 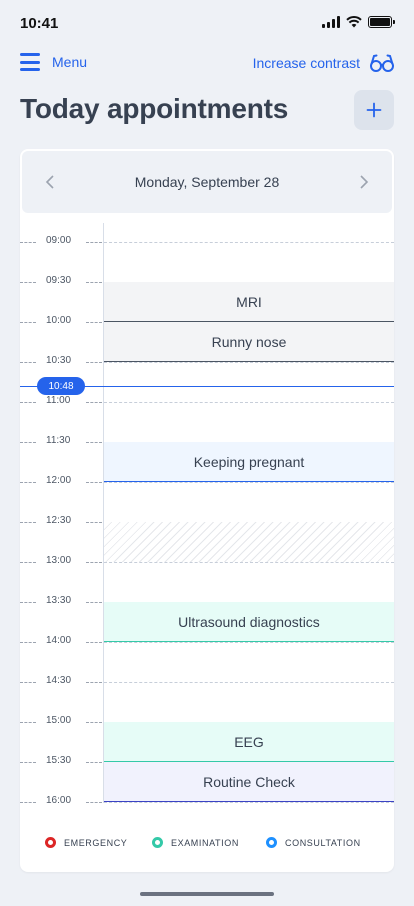 What do you see at coordinates (59, 600) in the screenshot?
I see `time-label: 13:30` at bounding box center [59, 600].